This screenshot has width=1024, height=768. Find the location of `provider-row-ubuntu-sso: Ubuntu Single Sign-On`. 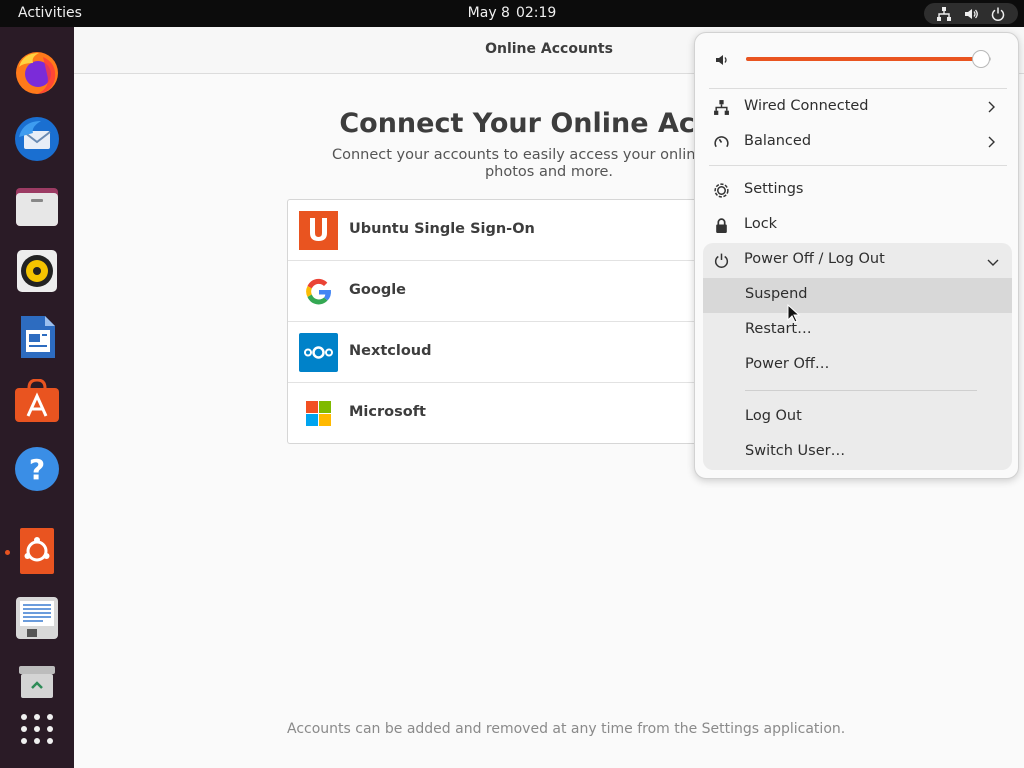

provider-row-ubuntu-sso: Ubuntu Single Sign-On is located at coordinates (518, 230).